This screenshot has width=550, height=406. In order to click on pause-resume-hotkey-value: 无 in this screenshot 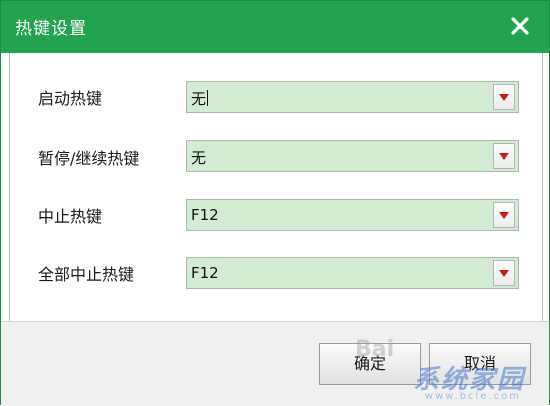, I will do `click(199, 158)`.